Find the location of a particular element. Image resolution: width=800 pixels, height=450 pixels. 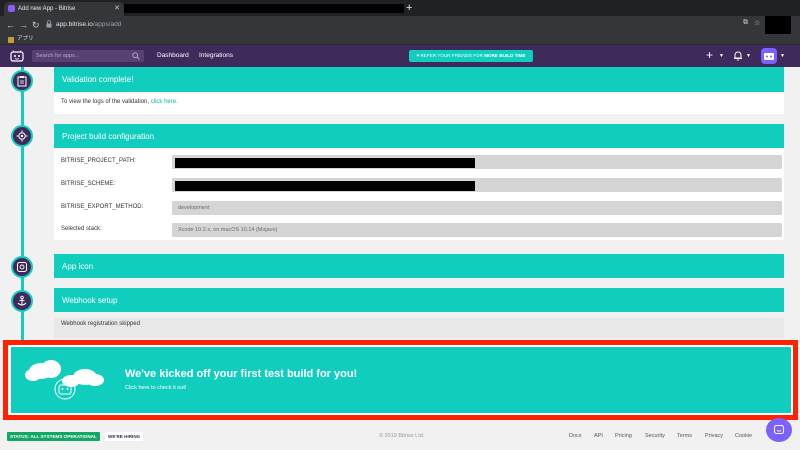

app-icon-title: App icon is located at coordinates (78, 266).